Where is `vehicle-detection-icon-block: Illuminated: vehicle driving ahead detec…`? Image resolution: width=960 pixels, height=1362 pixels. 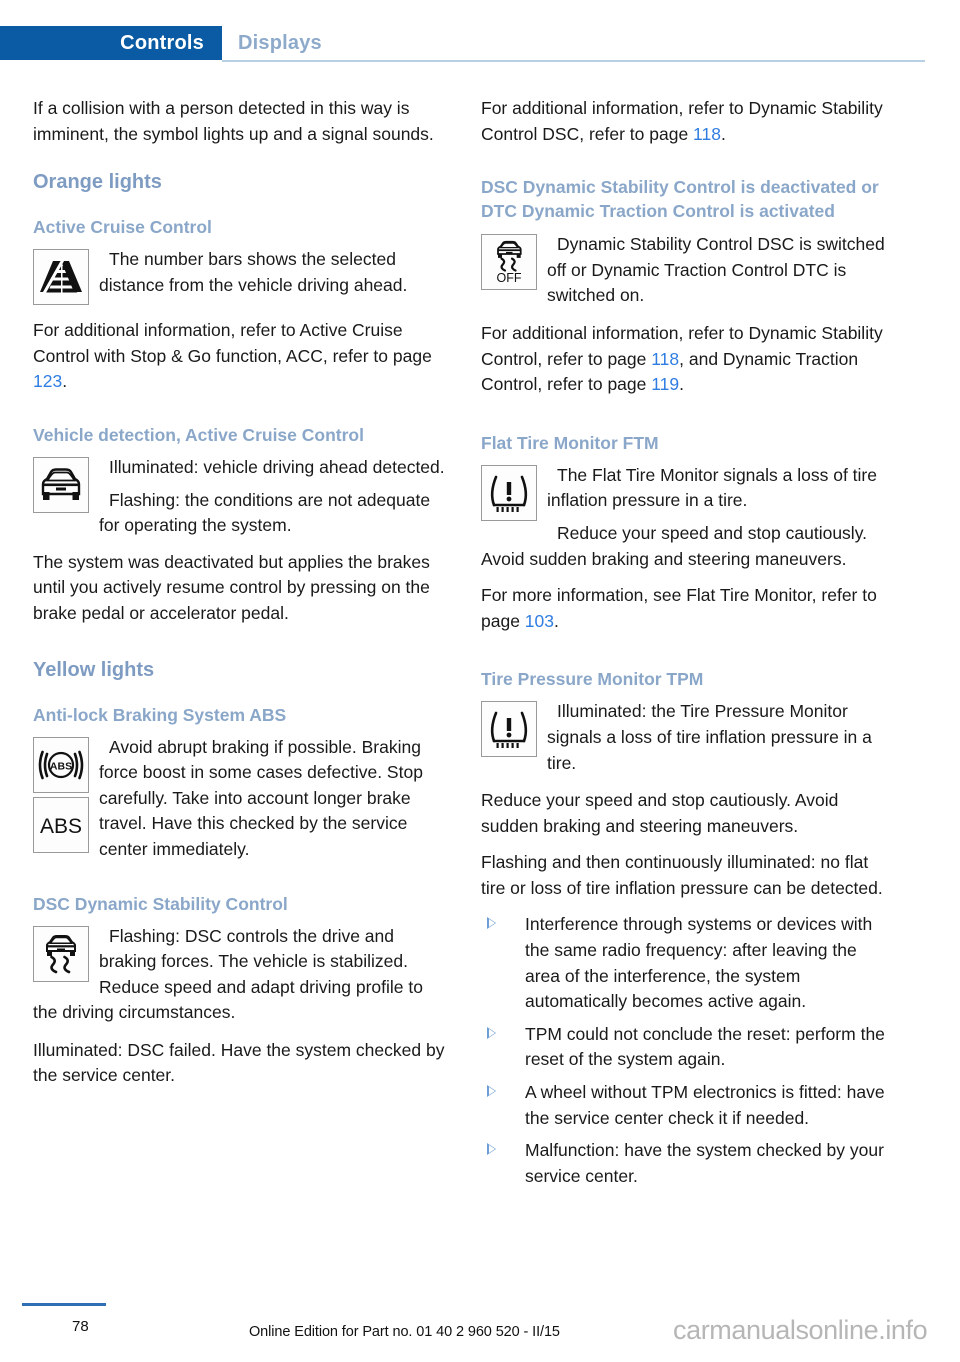 vehicle-detection-icon-block: Illuminated: vehicle driving ahead detec… is located at coordinates (239, 497).